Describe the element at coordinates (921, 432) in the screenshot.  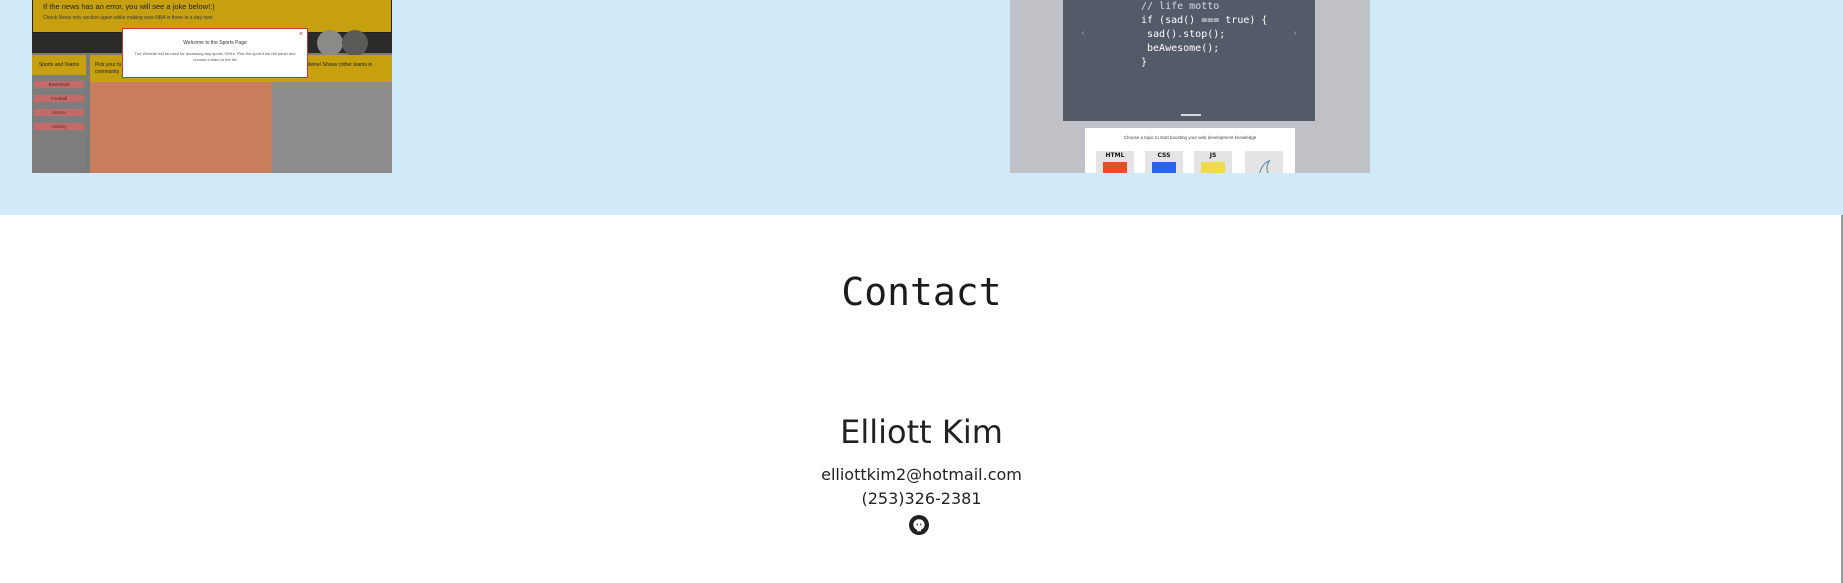
I see `contact-name: Elliott Kim` at that location.